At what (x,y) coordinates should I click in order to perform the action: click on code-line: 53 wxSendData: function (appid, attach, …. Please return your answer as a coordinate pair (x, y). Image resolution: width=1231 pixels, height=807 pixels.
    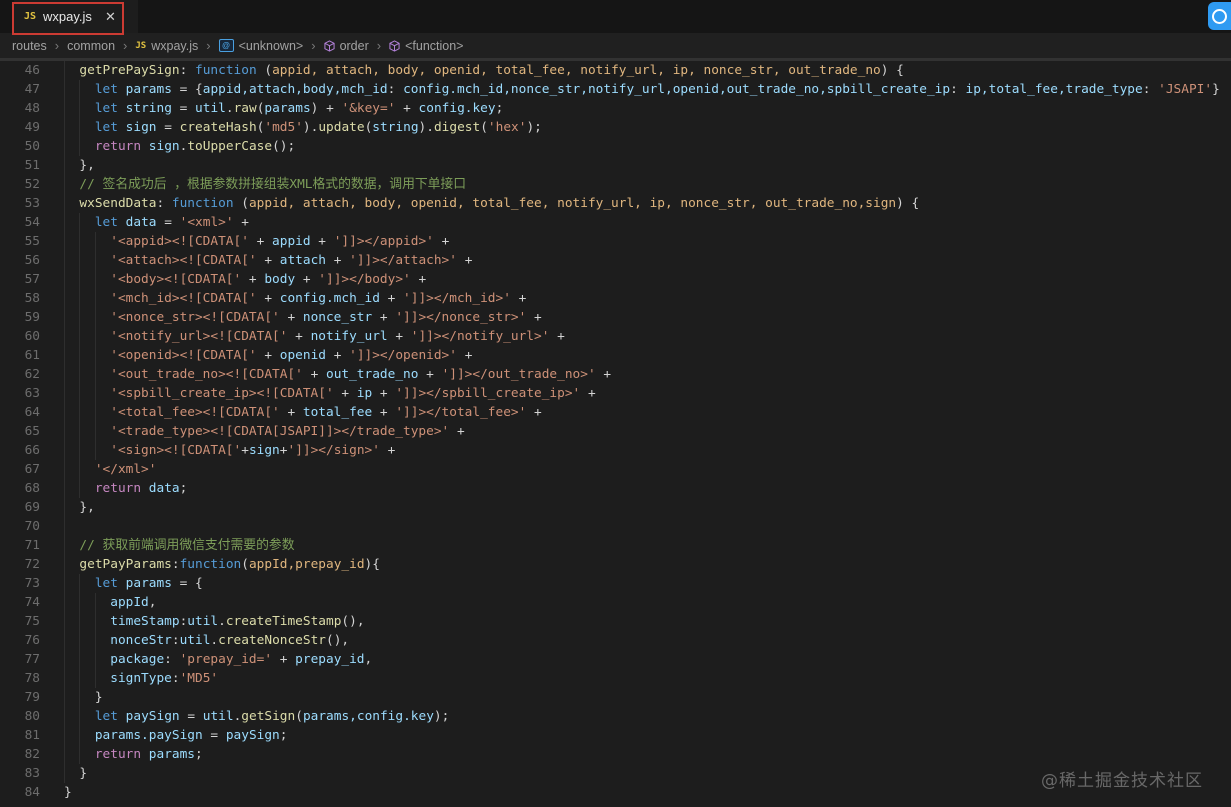
    Looking at the image, I should click on (615, 203).